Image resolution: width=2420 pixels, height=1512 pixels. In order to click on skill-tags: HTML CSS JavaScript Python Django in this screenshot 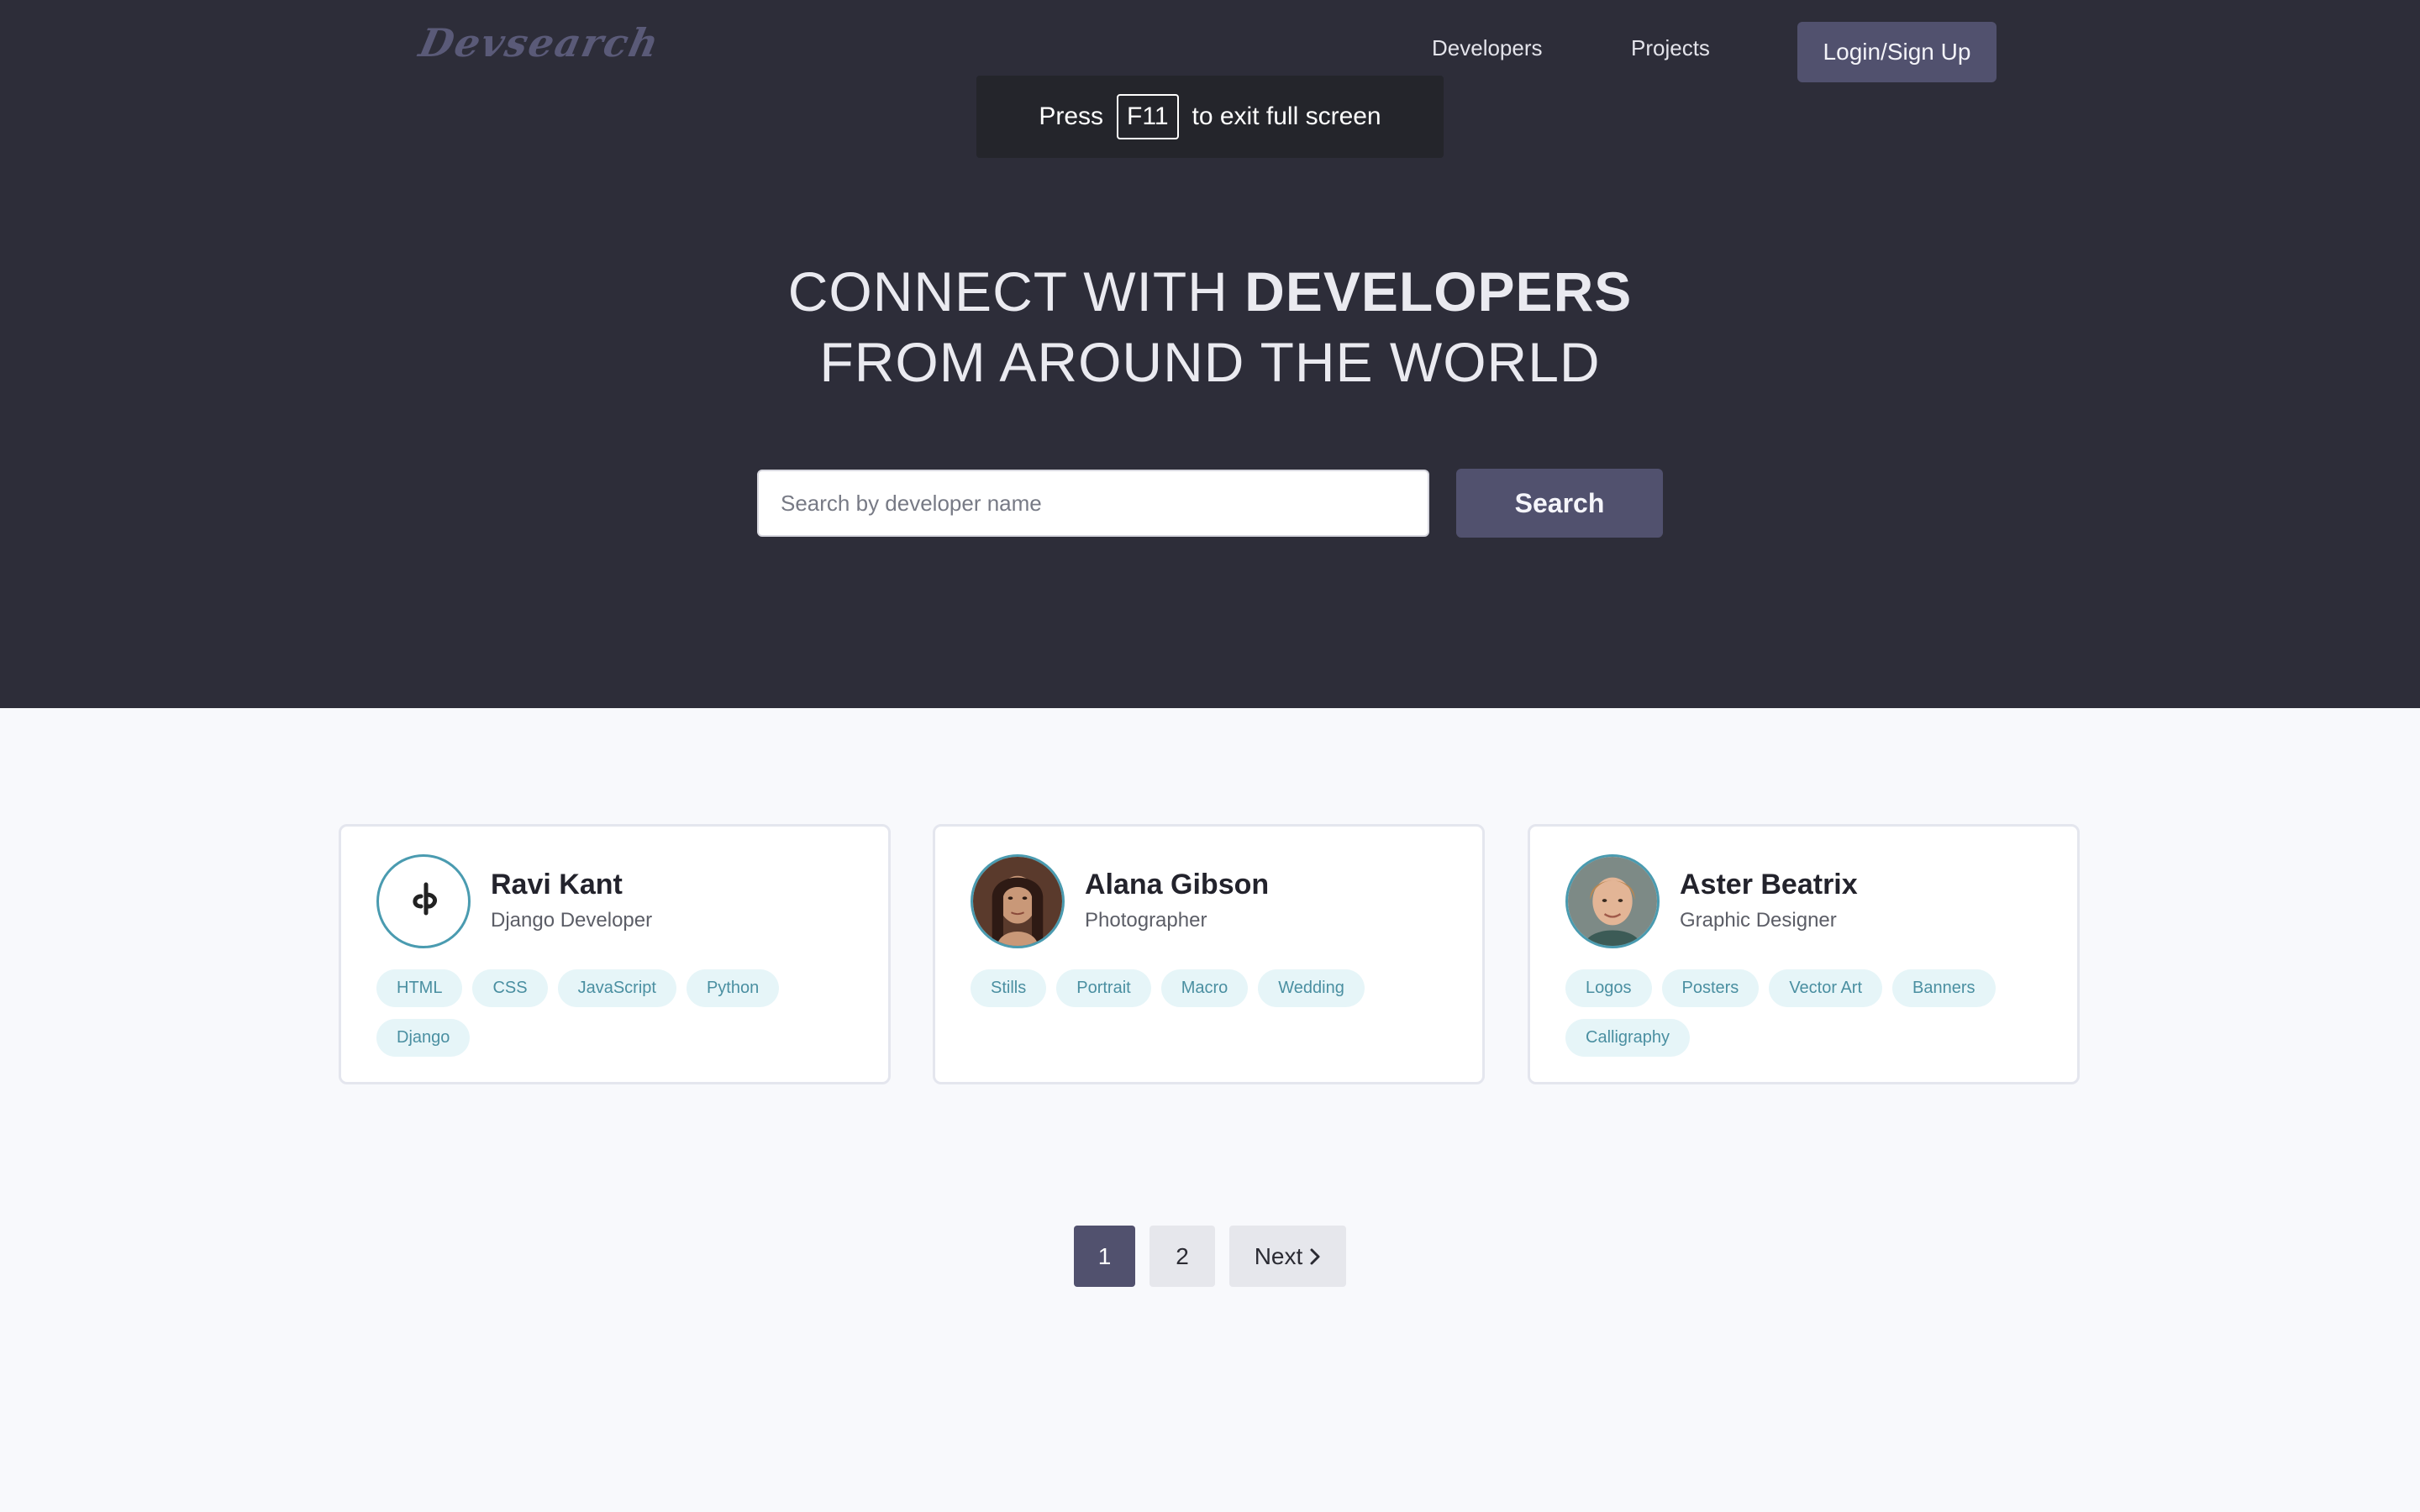, I will do `click(624, 1013)`.